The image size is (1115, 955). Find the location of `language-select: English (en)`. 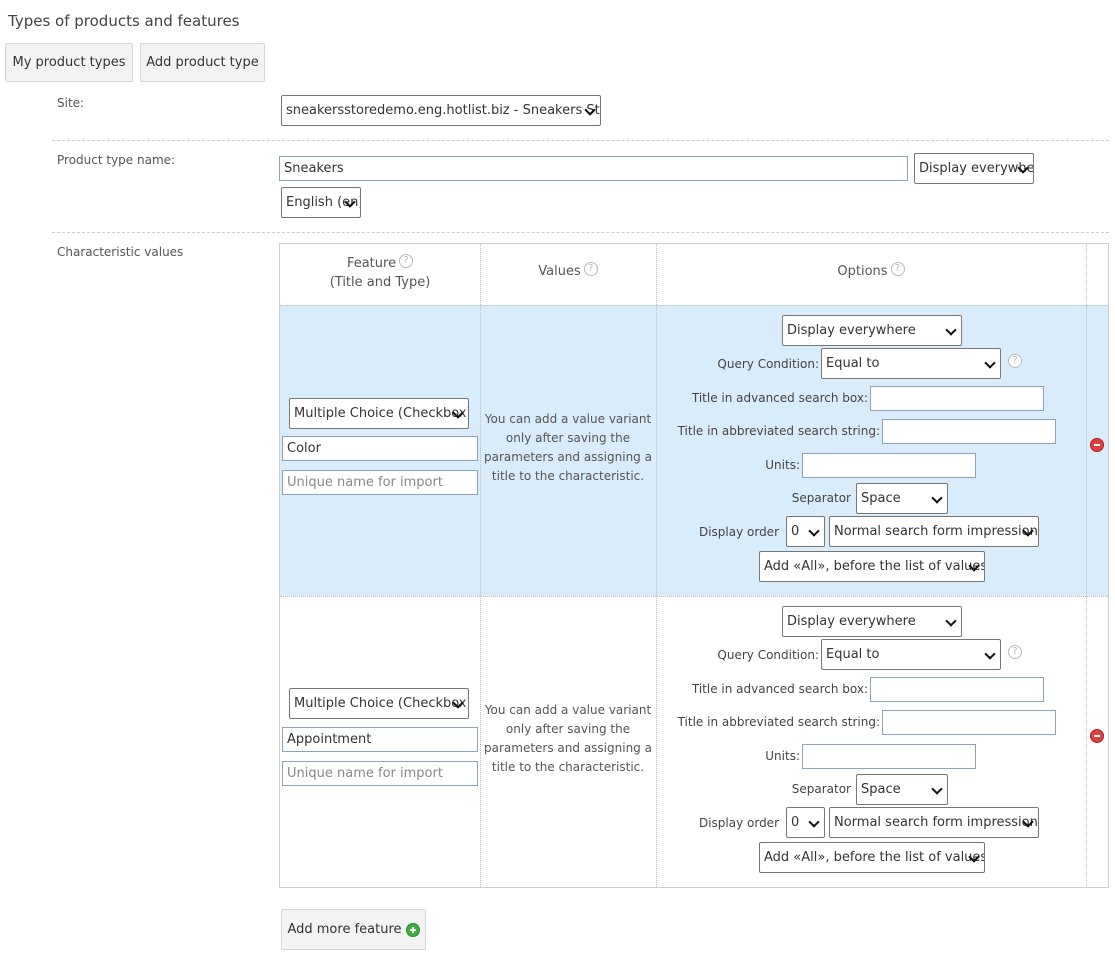

language-select: English (en) is located at coordinates (321, 202).